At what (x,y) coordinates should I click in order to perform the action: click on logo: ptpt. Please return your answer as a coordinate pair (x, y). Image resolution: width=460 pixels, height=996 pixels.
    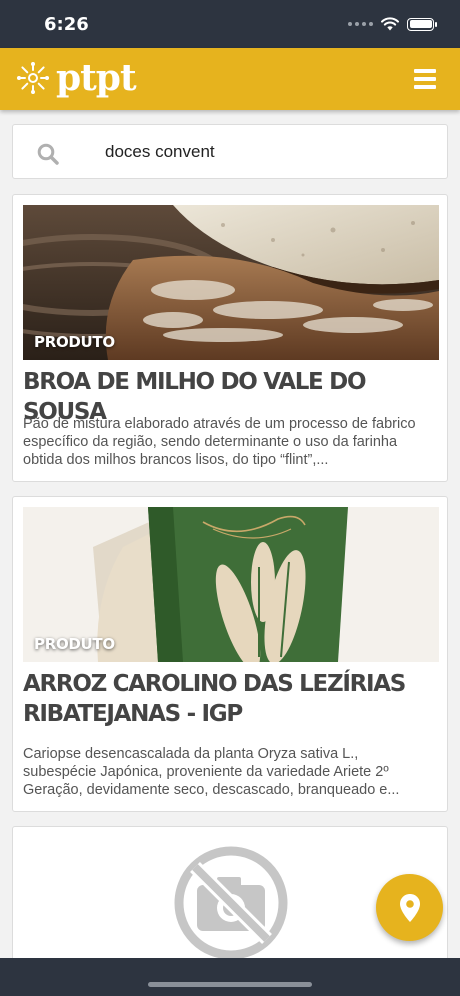
    Looking at the image, I should click on (76, 78).